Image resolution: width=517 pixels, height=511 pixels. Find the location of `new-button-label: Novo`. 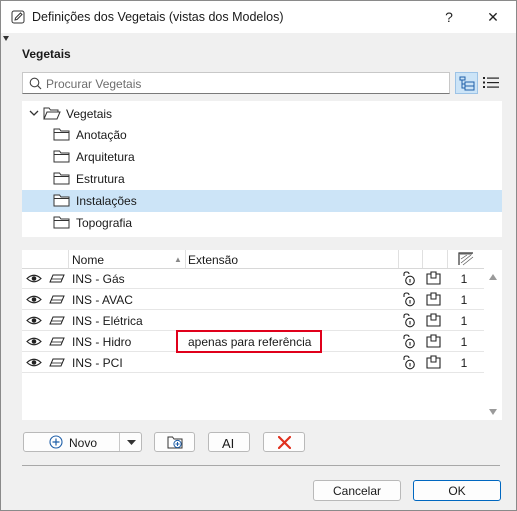

new-button-label: Novo is located at coordinates (83, 443).